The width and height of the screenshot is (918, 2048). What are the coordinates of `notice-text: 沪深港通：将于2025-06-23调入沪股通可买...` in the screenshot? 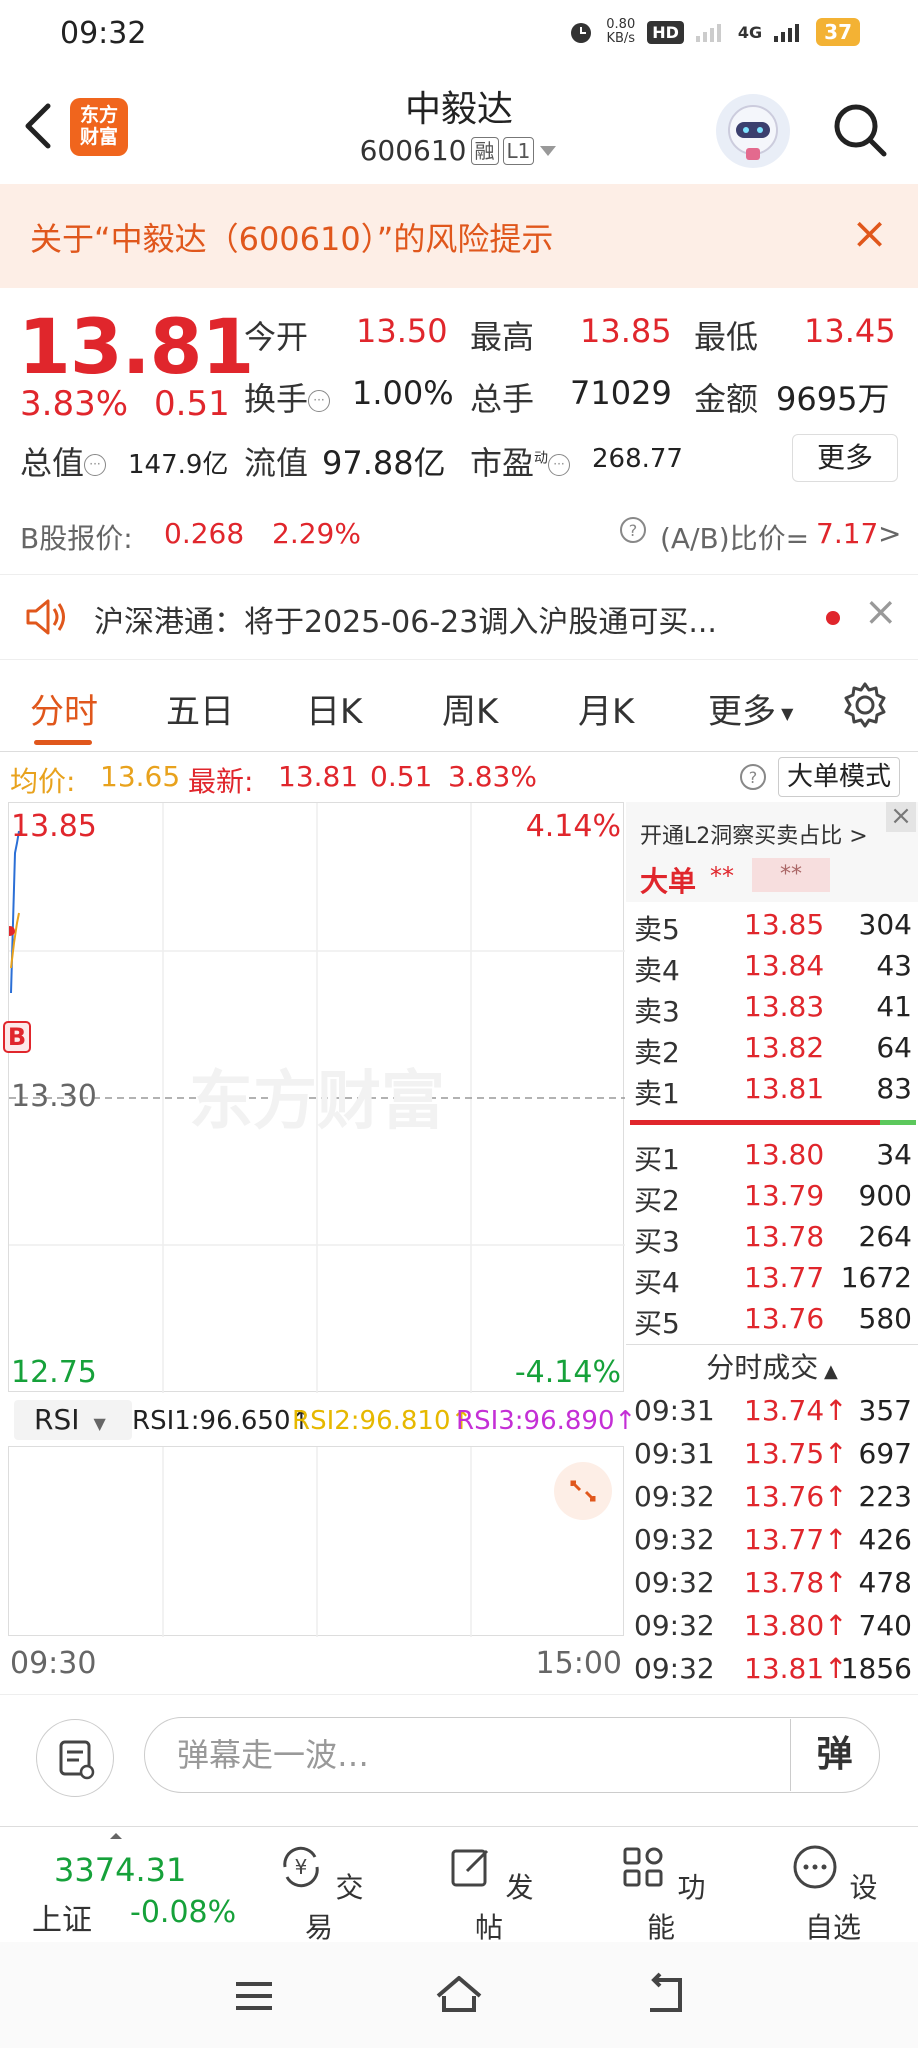 It's located at (405, 619).